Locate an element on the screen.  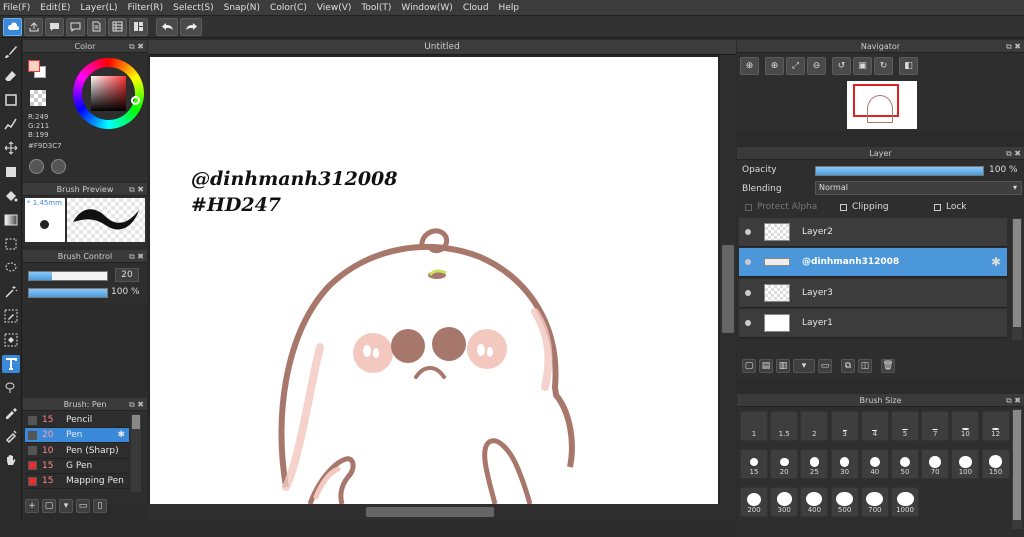
brush-size-cell: 1000 is located at coordinates (905, 502).